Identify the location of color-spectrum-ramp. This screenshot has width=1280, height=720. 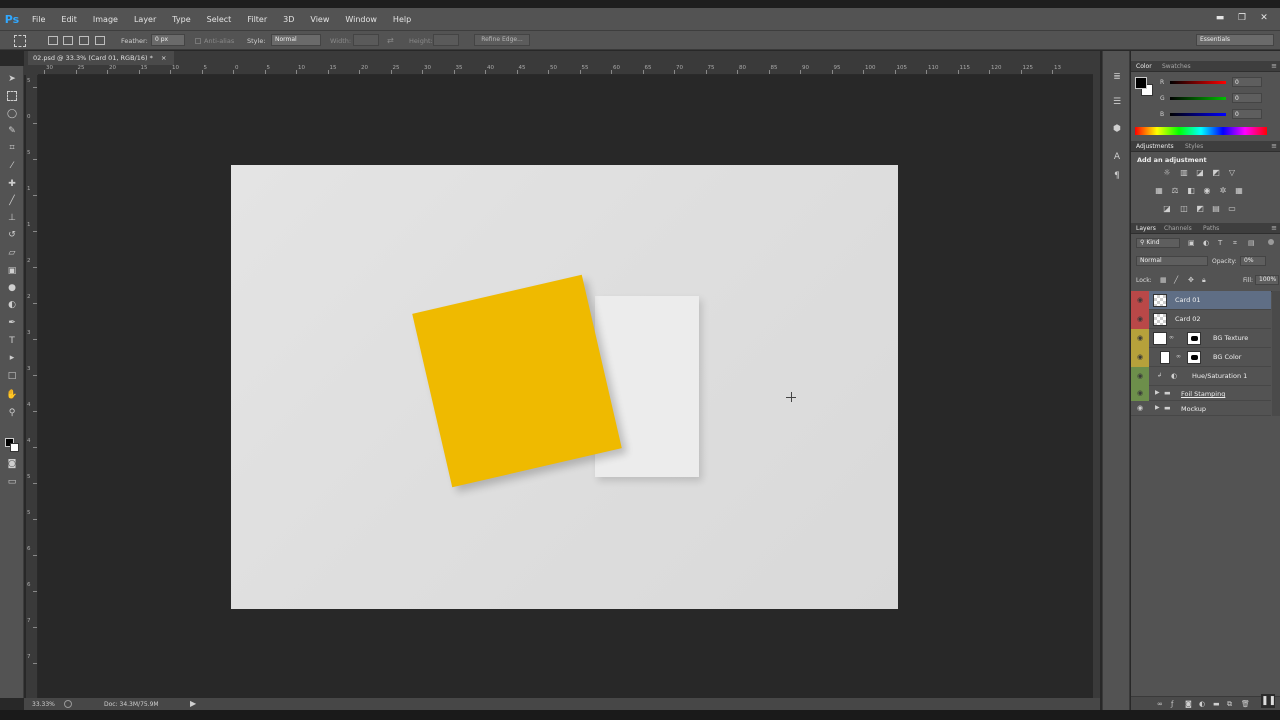
(1201, 131).